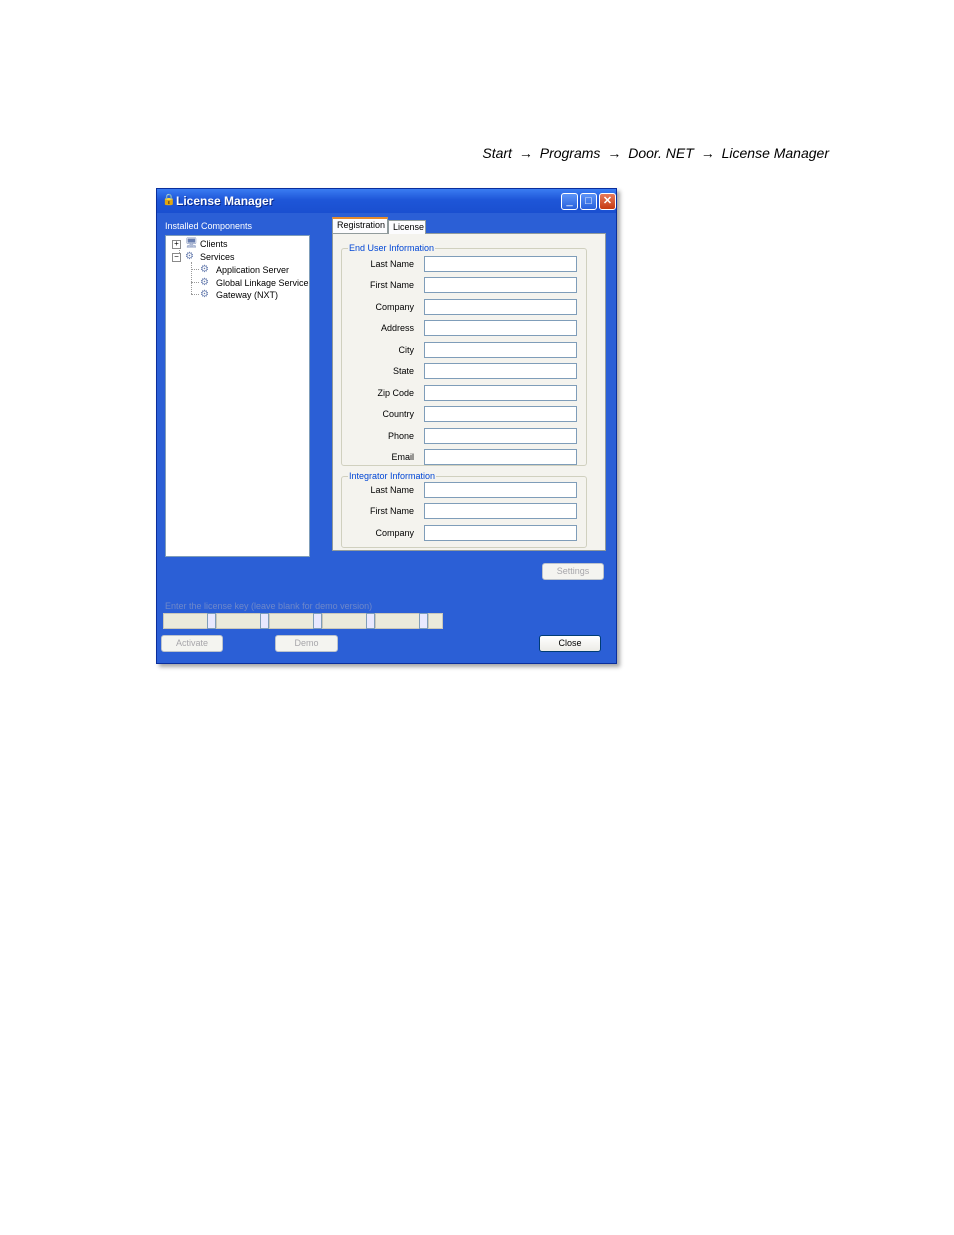 This screenshot has height=1235, width=954. Describe the element at coordinates (386, 201) in the screenshot. I see `title-bar: 🔒 License Manager _ □ ✕` at that location.